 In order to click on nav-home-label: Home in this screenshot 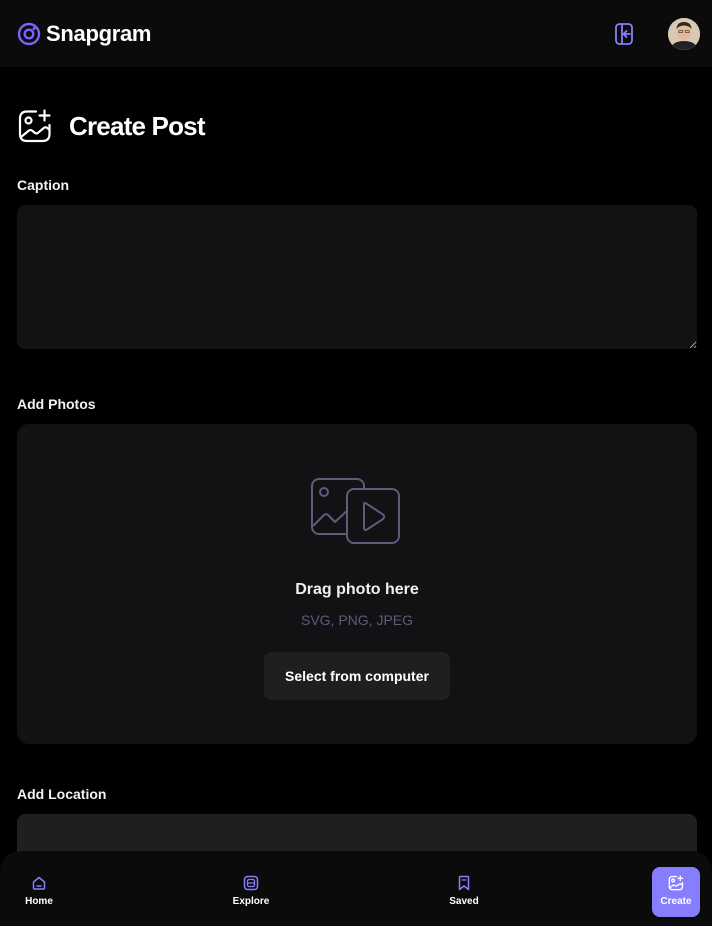, I will do `click(39, 901)`.